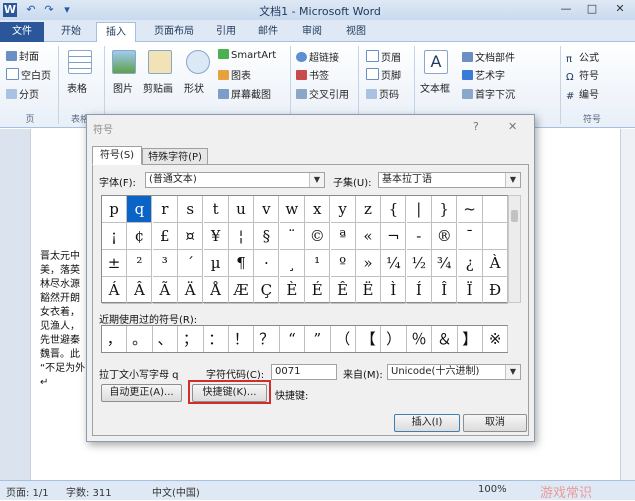 Image resolution: width=635 pixels, height=501 pixels. What do you see at coordinates (292, 263) in the screenshot?
I see `symbol-cell: ¸` at bounding box center [292, 263].